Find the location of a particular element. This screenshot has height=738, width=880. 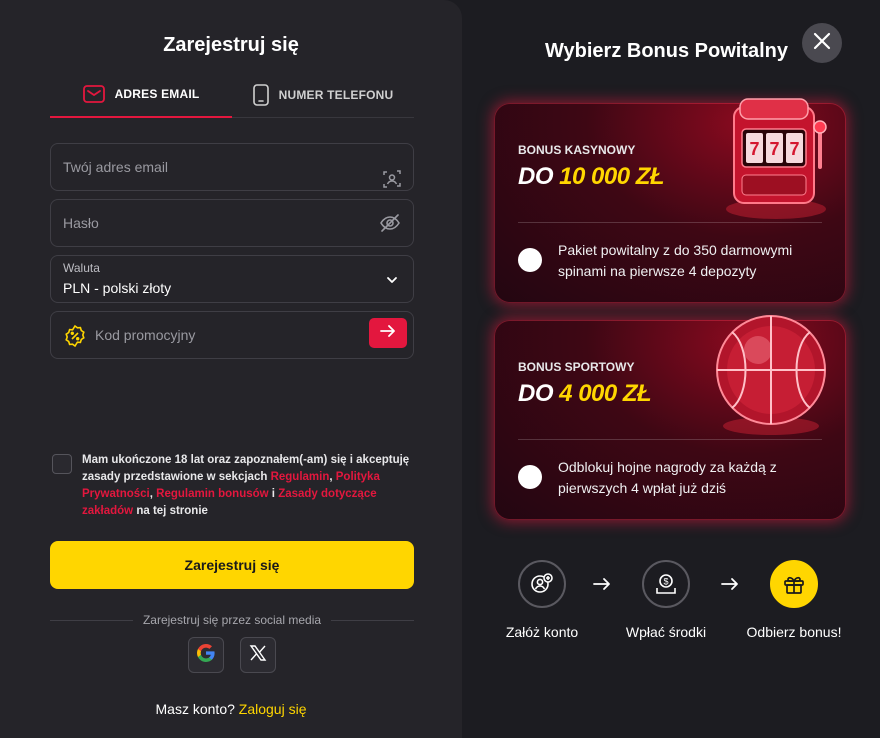

phone-icon is located at coordinates (260, 94).